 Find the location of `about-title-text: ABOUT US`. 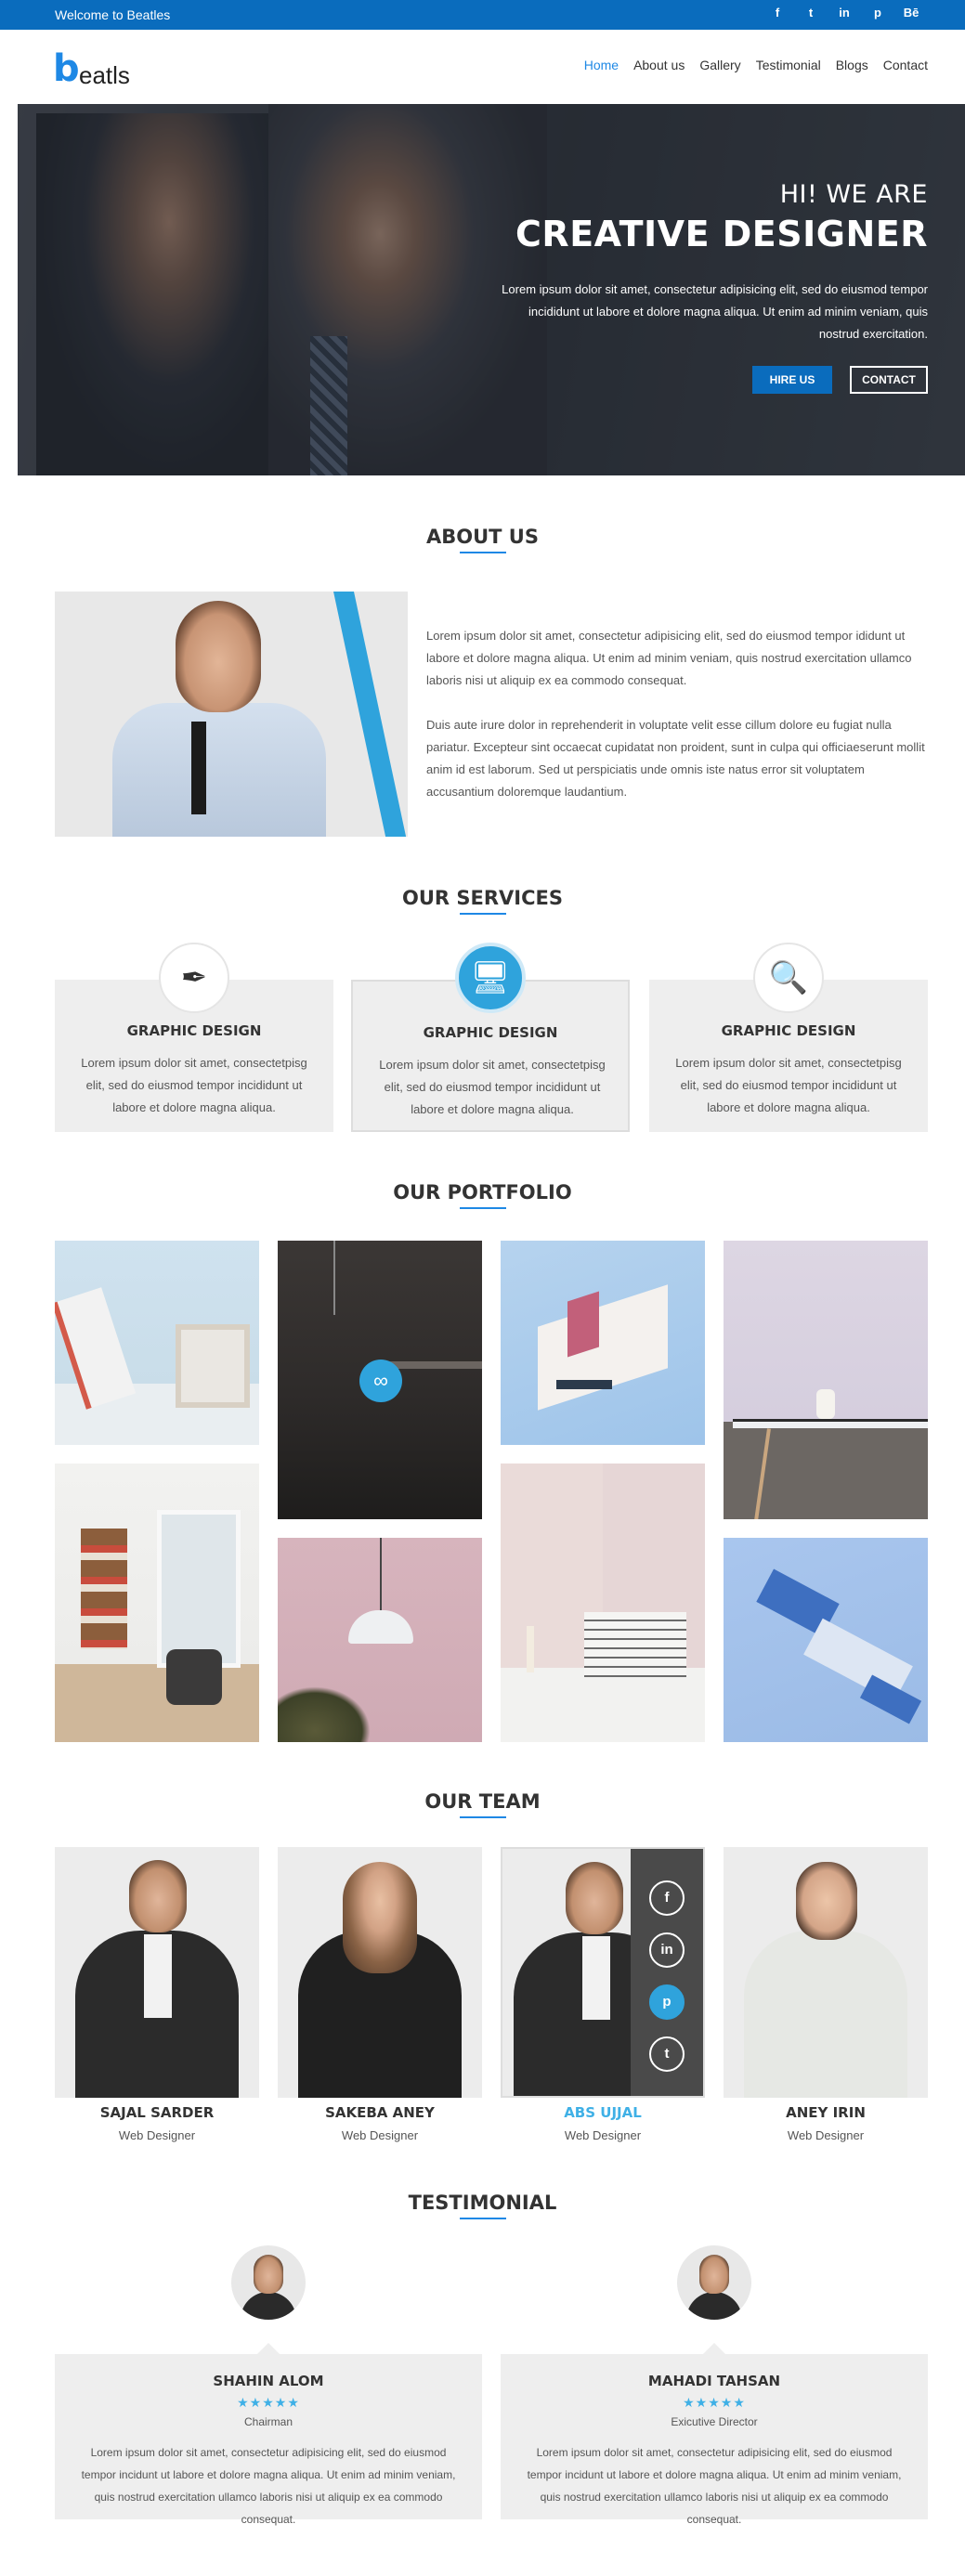

about-title-text: ABOUT US is located at coordinates (482, 537).